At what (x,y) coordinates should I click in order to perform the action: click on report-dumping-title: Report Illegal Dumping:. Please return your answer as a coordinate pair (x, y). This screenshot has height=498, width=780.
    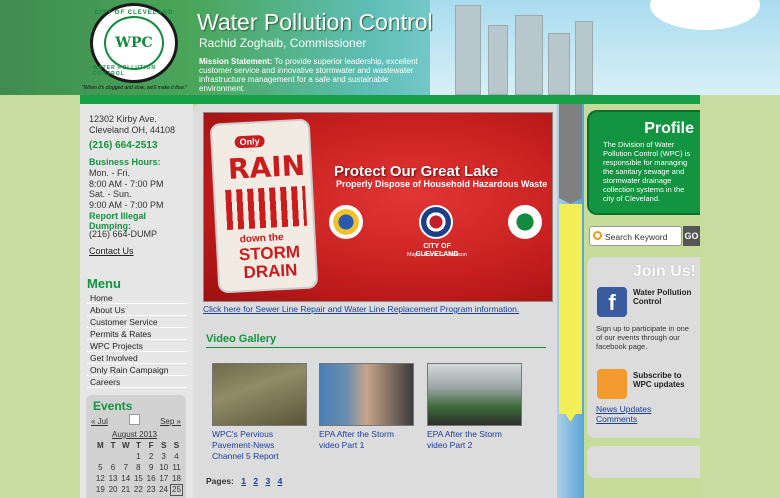
    Looking at the image, I should click on (117, 221).